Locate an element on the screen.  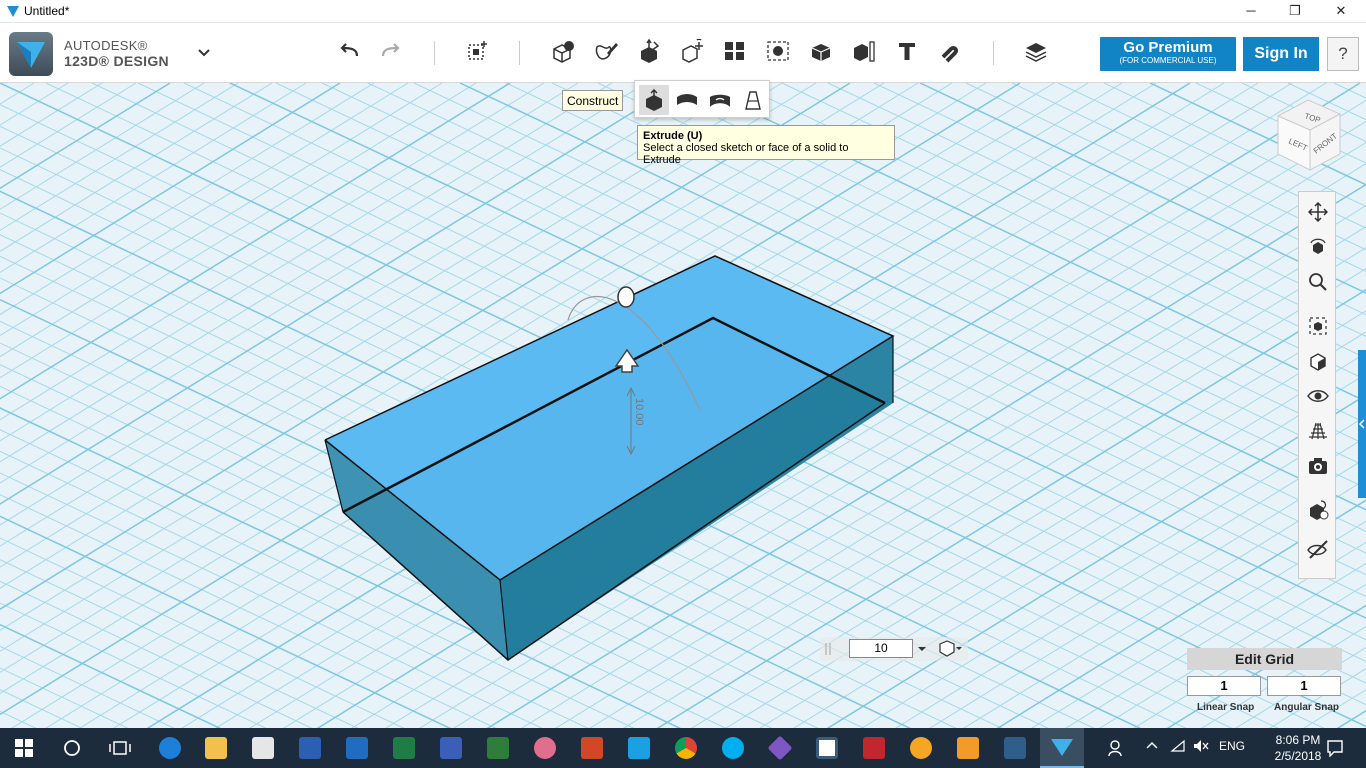
rotate-handle-icon is located at coordinates (626, 297).